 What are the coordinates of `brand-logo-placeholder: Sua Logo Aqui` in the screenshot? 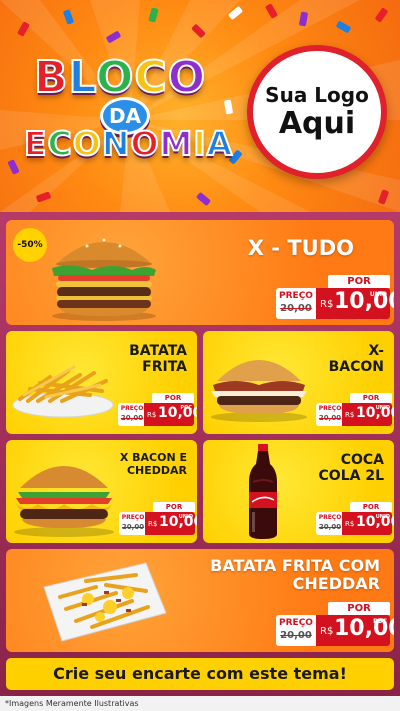 It's located at (317, 112).